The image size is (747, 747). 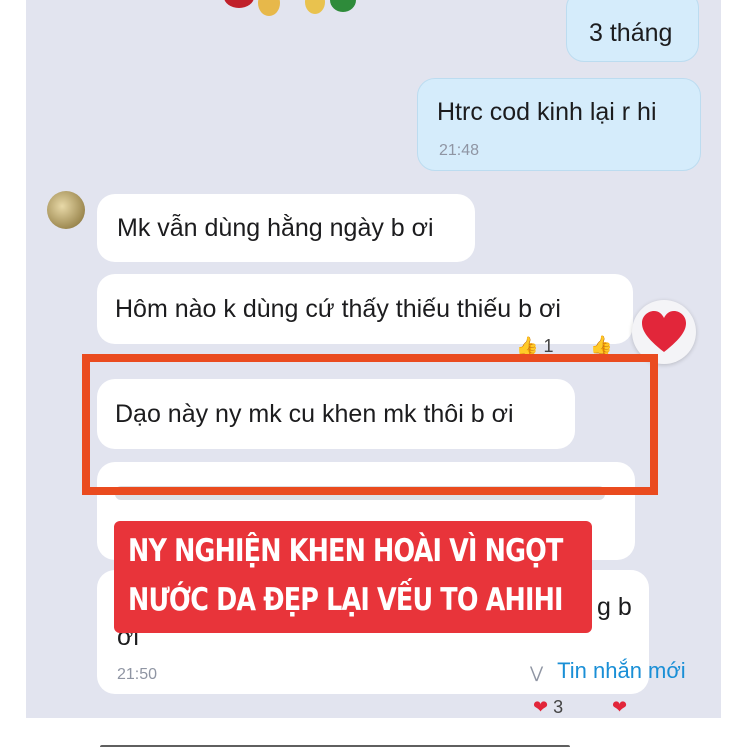 I want to click on message-text: g b, so click(x=614, y=607).